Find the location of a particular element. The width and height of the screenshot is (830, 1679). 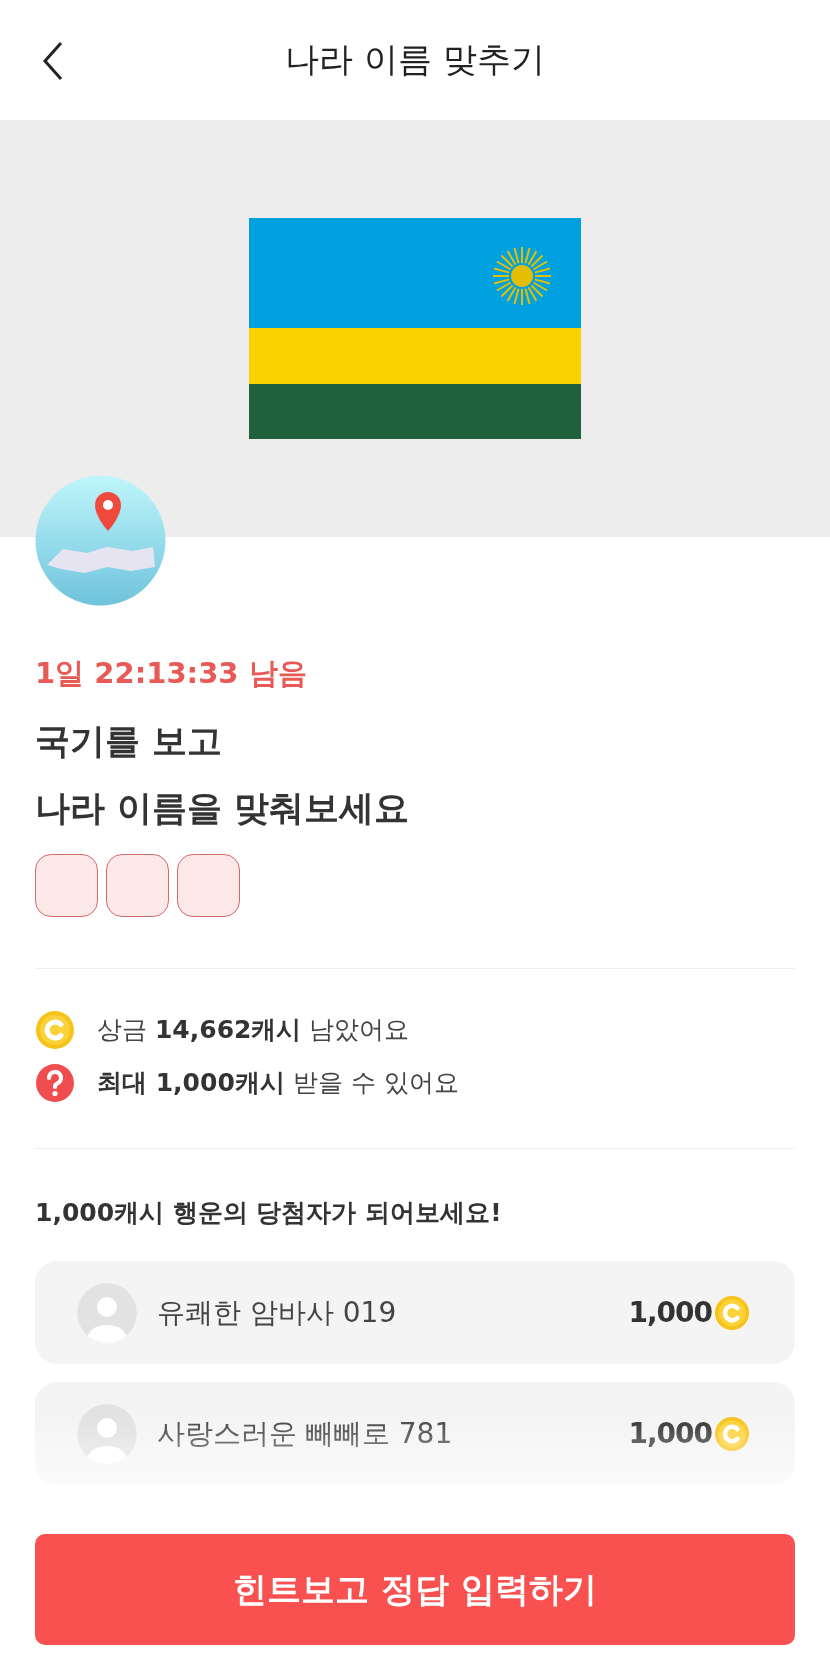

winner-name: 사랑스러운 빼빼로 781 is located at coordinates (305, 1433).